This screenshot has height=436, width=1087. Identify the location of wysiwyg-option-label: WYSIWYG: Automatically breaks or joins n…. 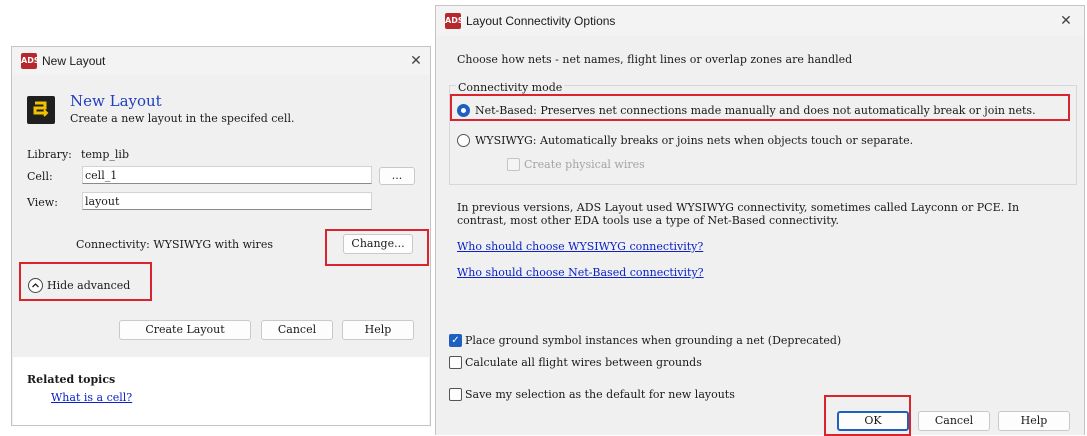
(694, 140).